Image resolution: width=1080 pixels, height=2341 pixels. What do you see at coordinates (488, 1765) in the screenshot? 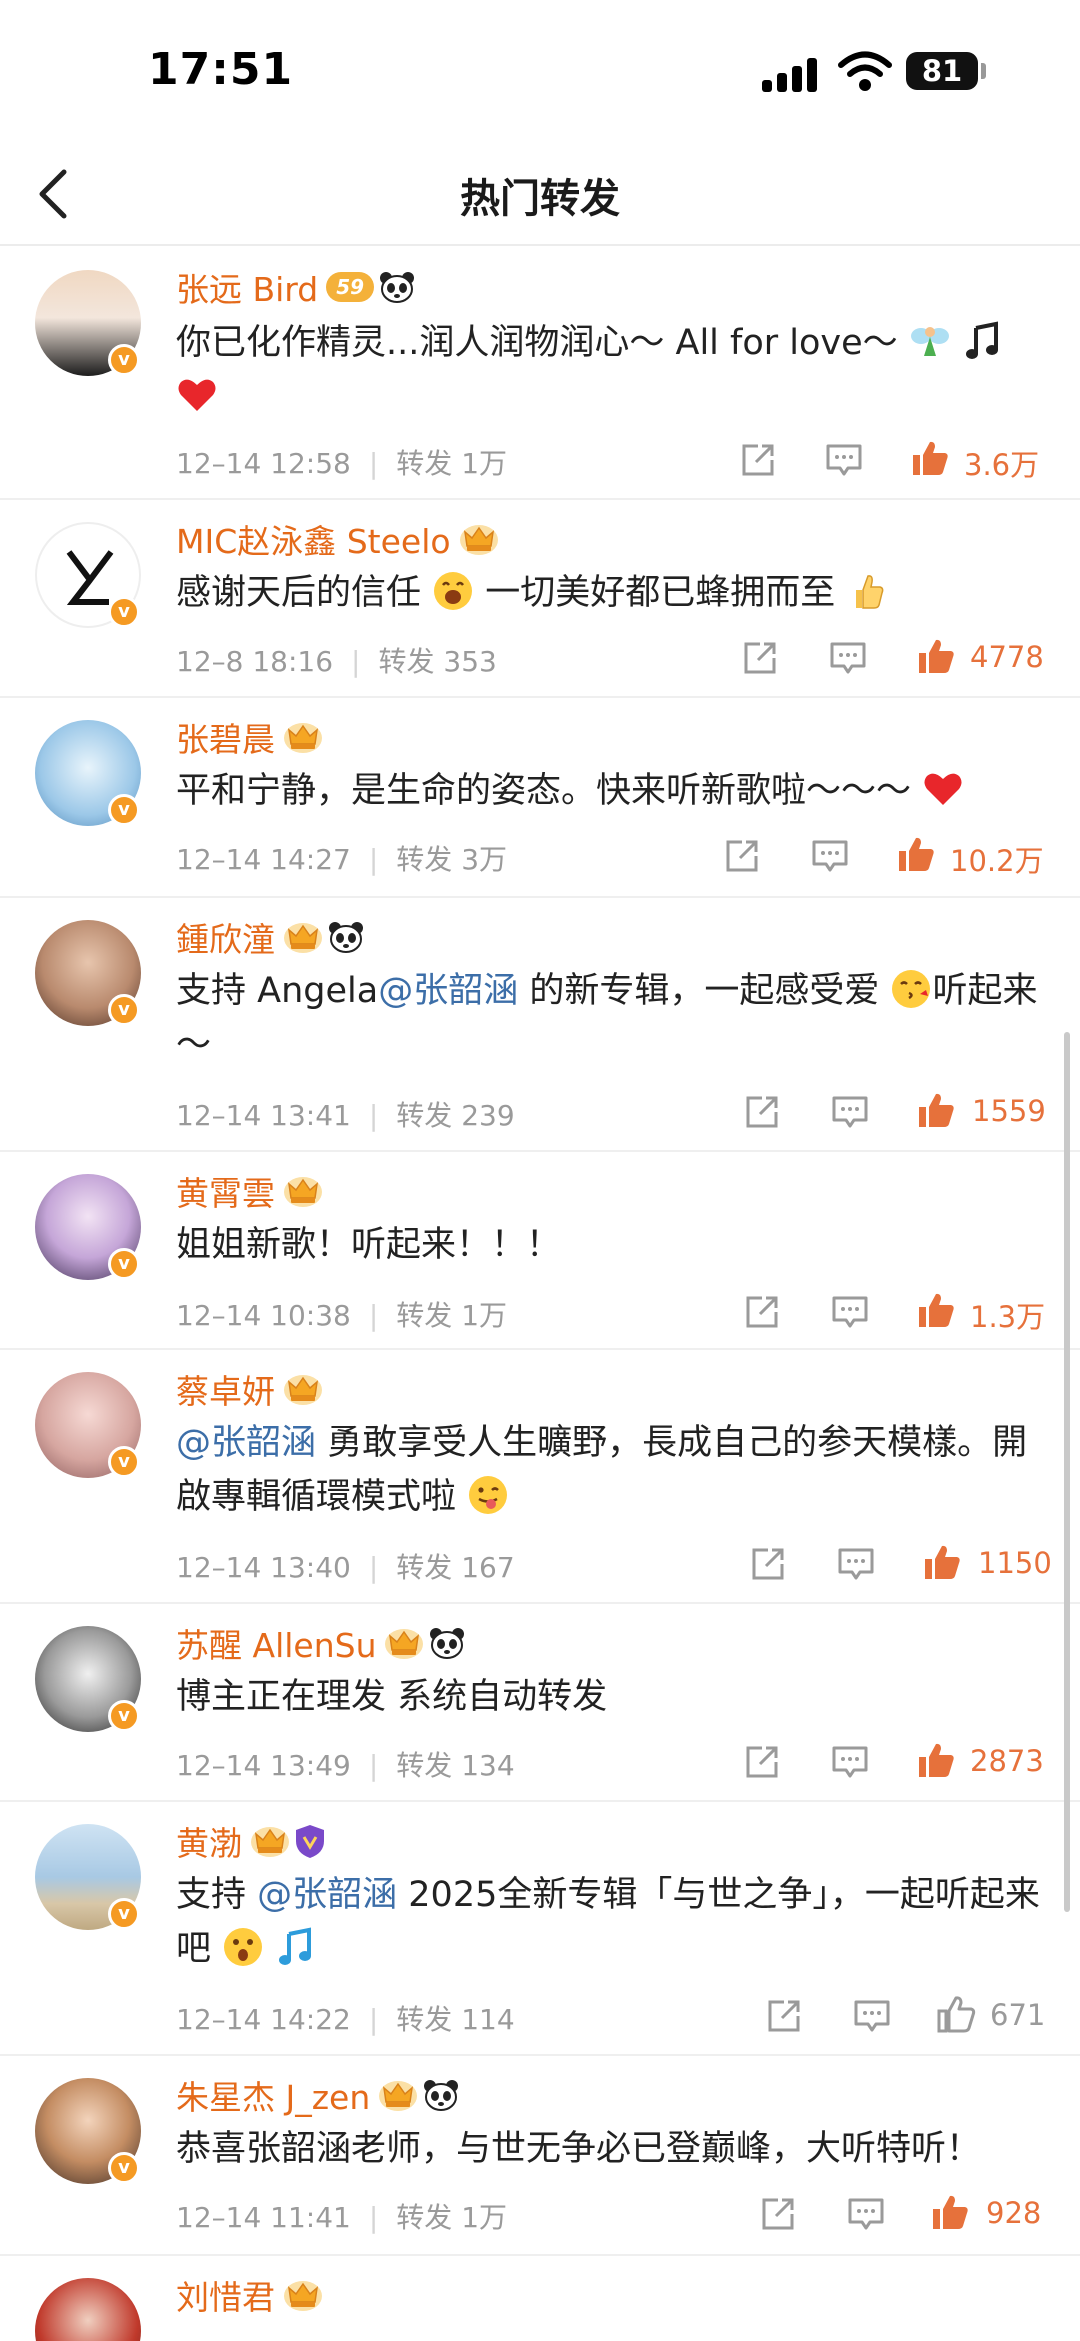
I see `repost-count: 134` at bounding box center [488, 1765].